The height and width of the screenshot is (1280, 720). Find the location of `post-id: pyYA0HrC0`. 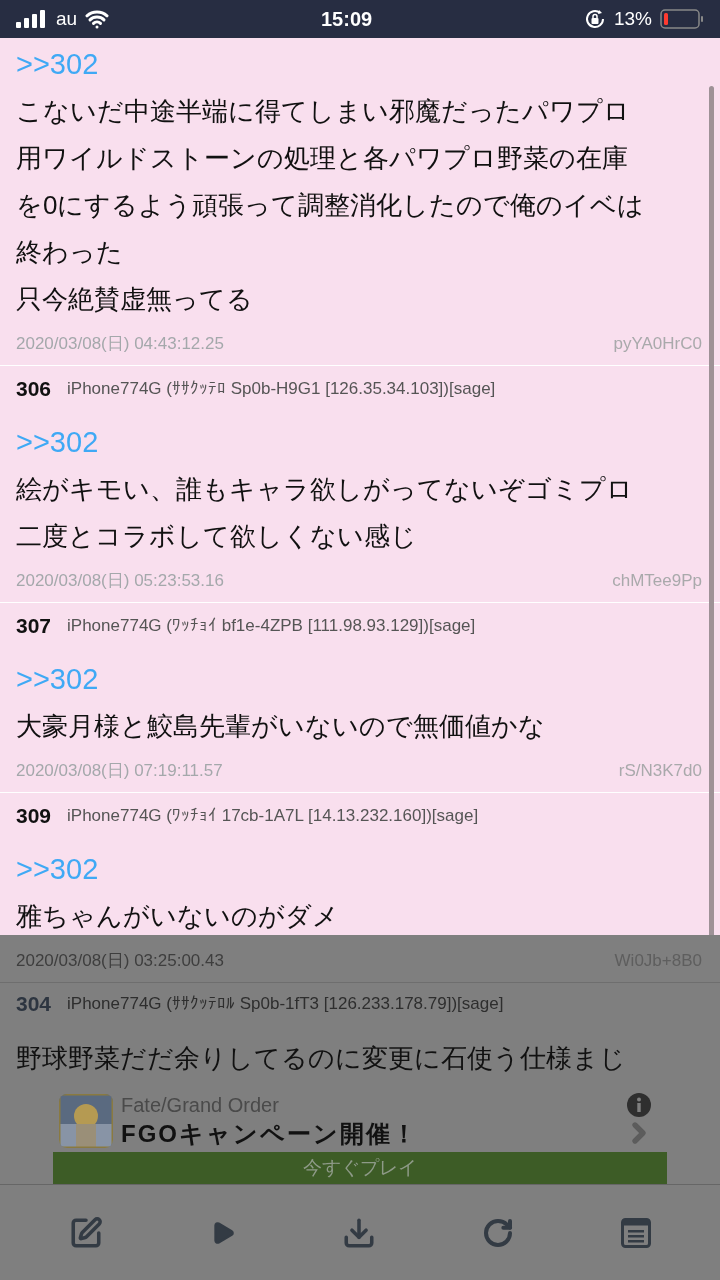

post-id: pyYA0HrC0 is located at coordinates (657, 344).